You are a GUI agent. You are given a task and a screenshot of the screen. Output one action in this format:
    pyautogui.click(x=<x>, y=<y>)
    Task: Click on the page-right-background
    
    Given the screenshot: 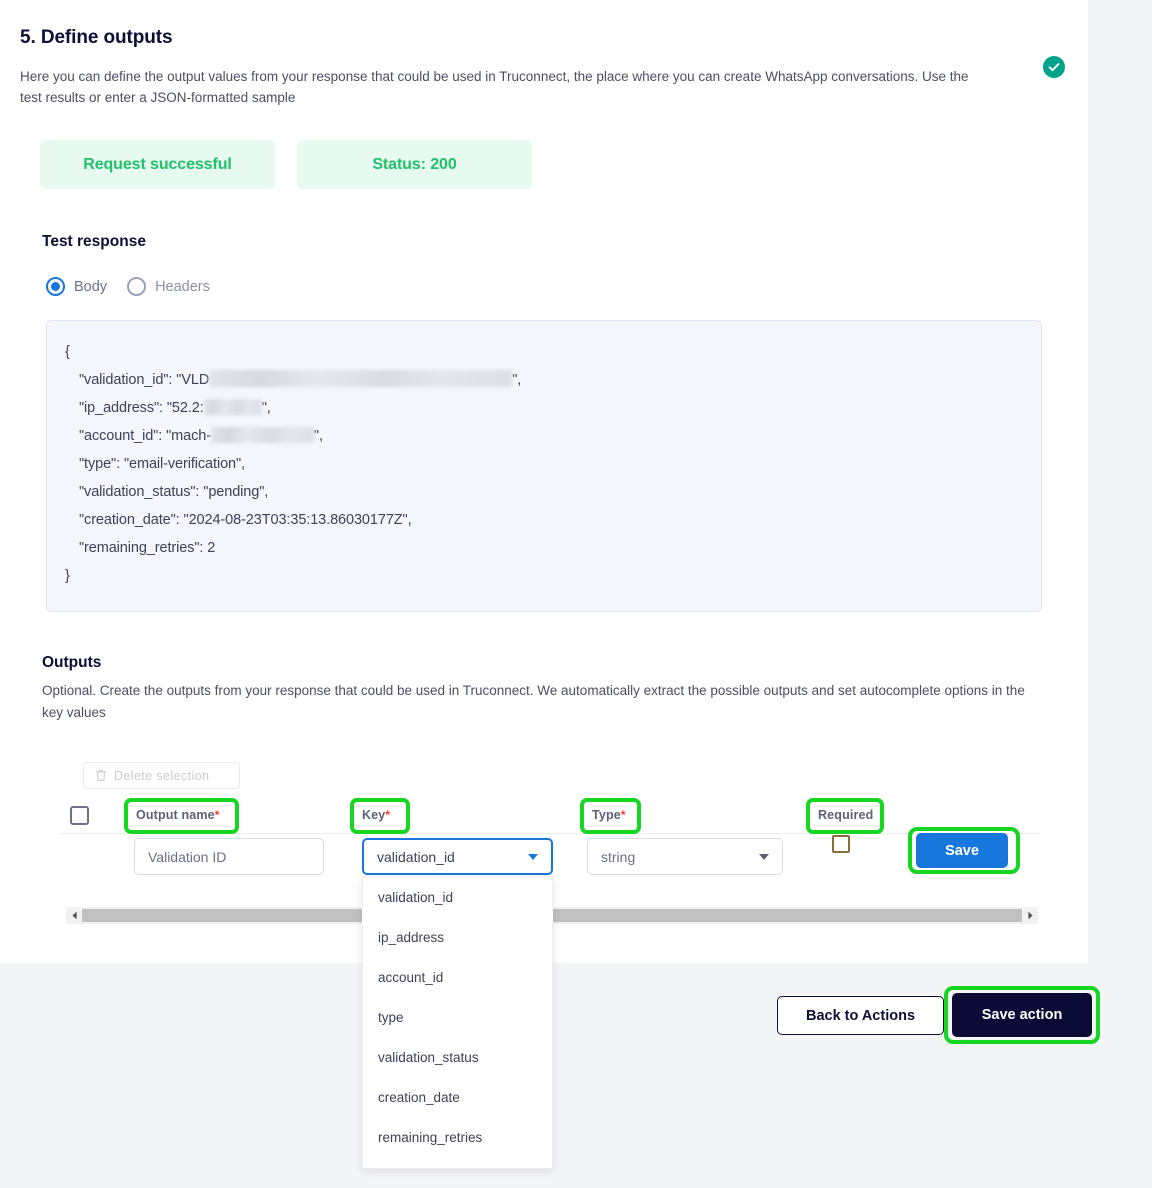 What is the action you would take?
    pyautogui.click(x=1120, y=594)
    